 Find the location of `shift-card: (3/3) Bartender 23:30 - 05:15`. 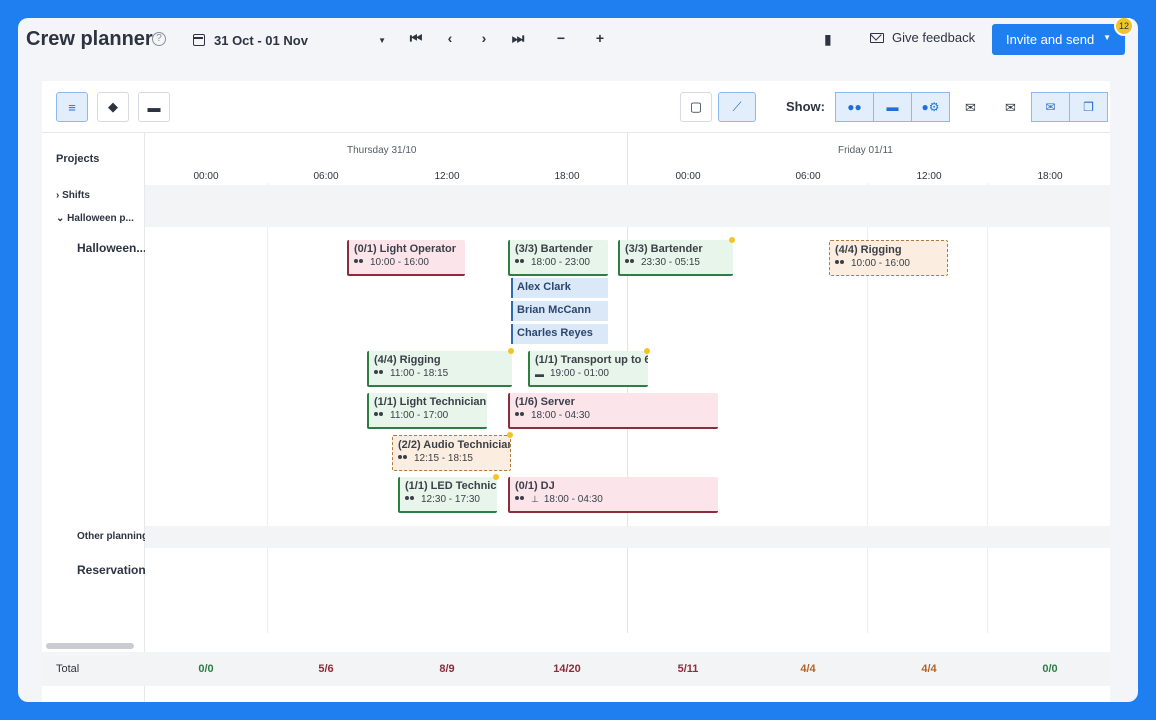

shift-card: (3/3) Bartender 23:30 - 05:15 is located at coordinates (675, 258).